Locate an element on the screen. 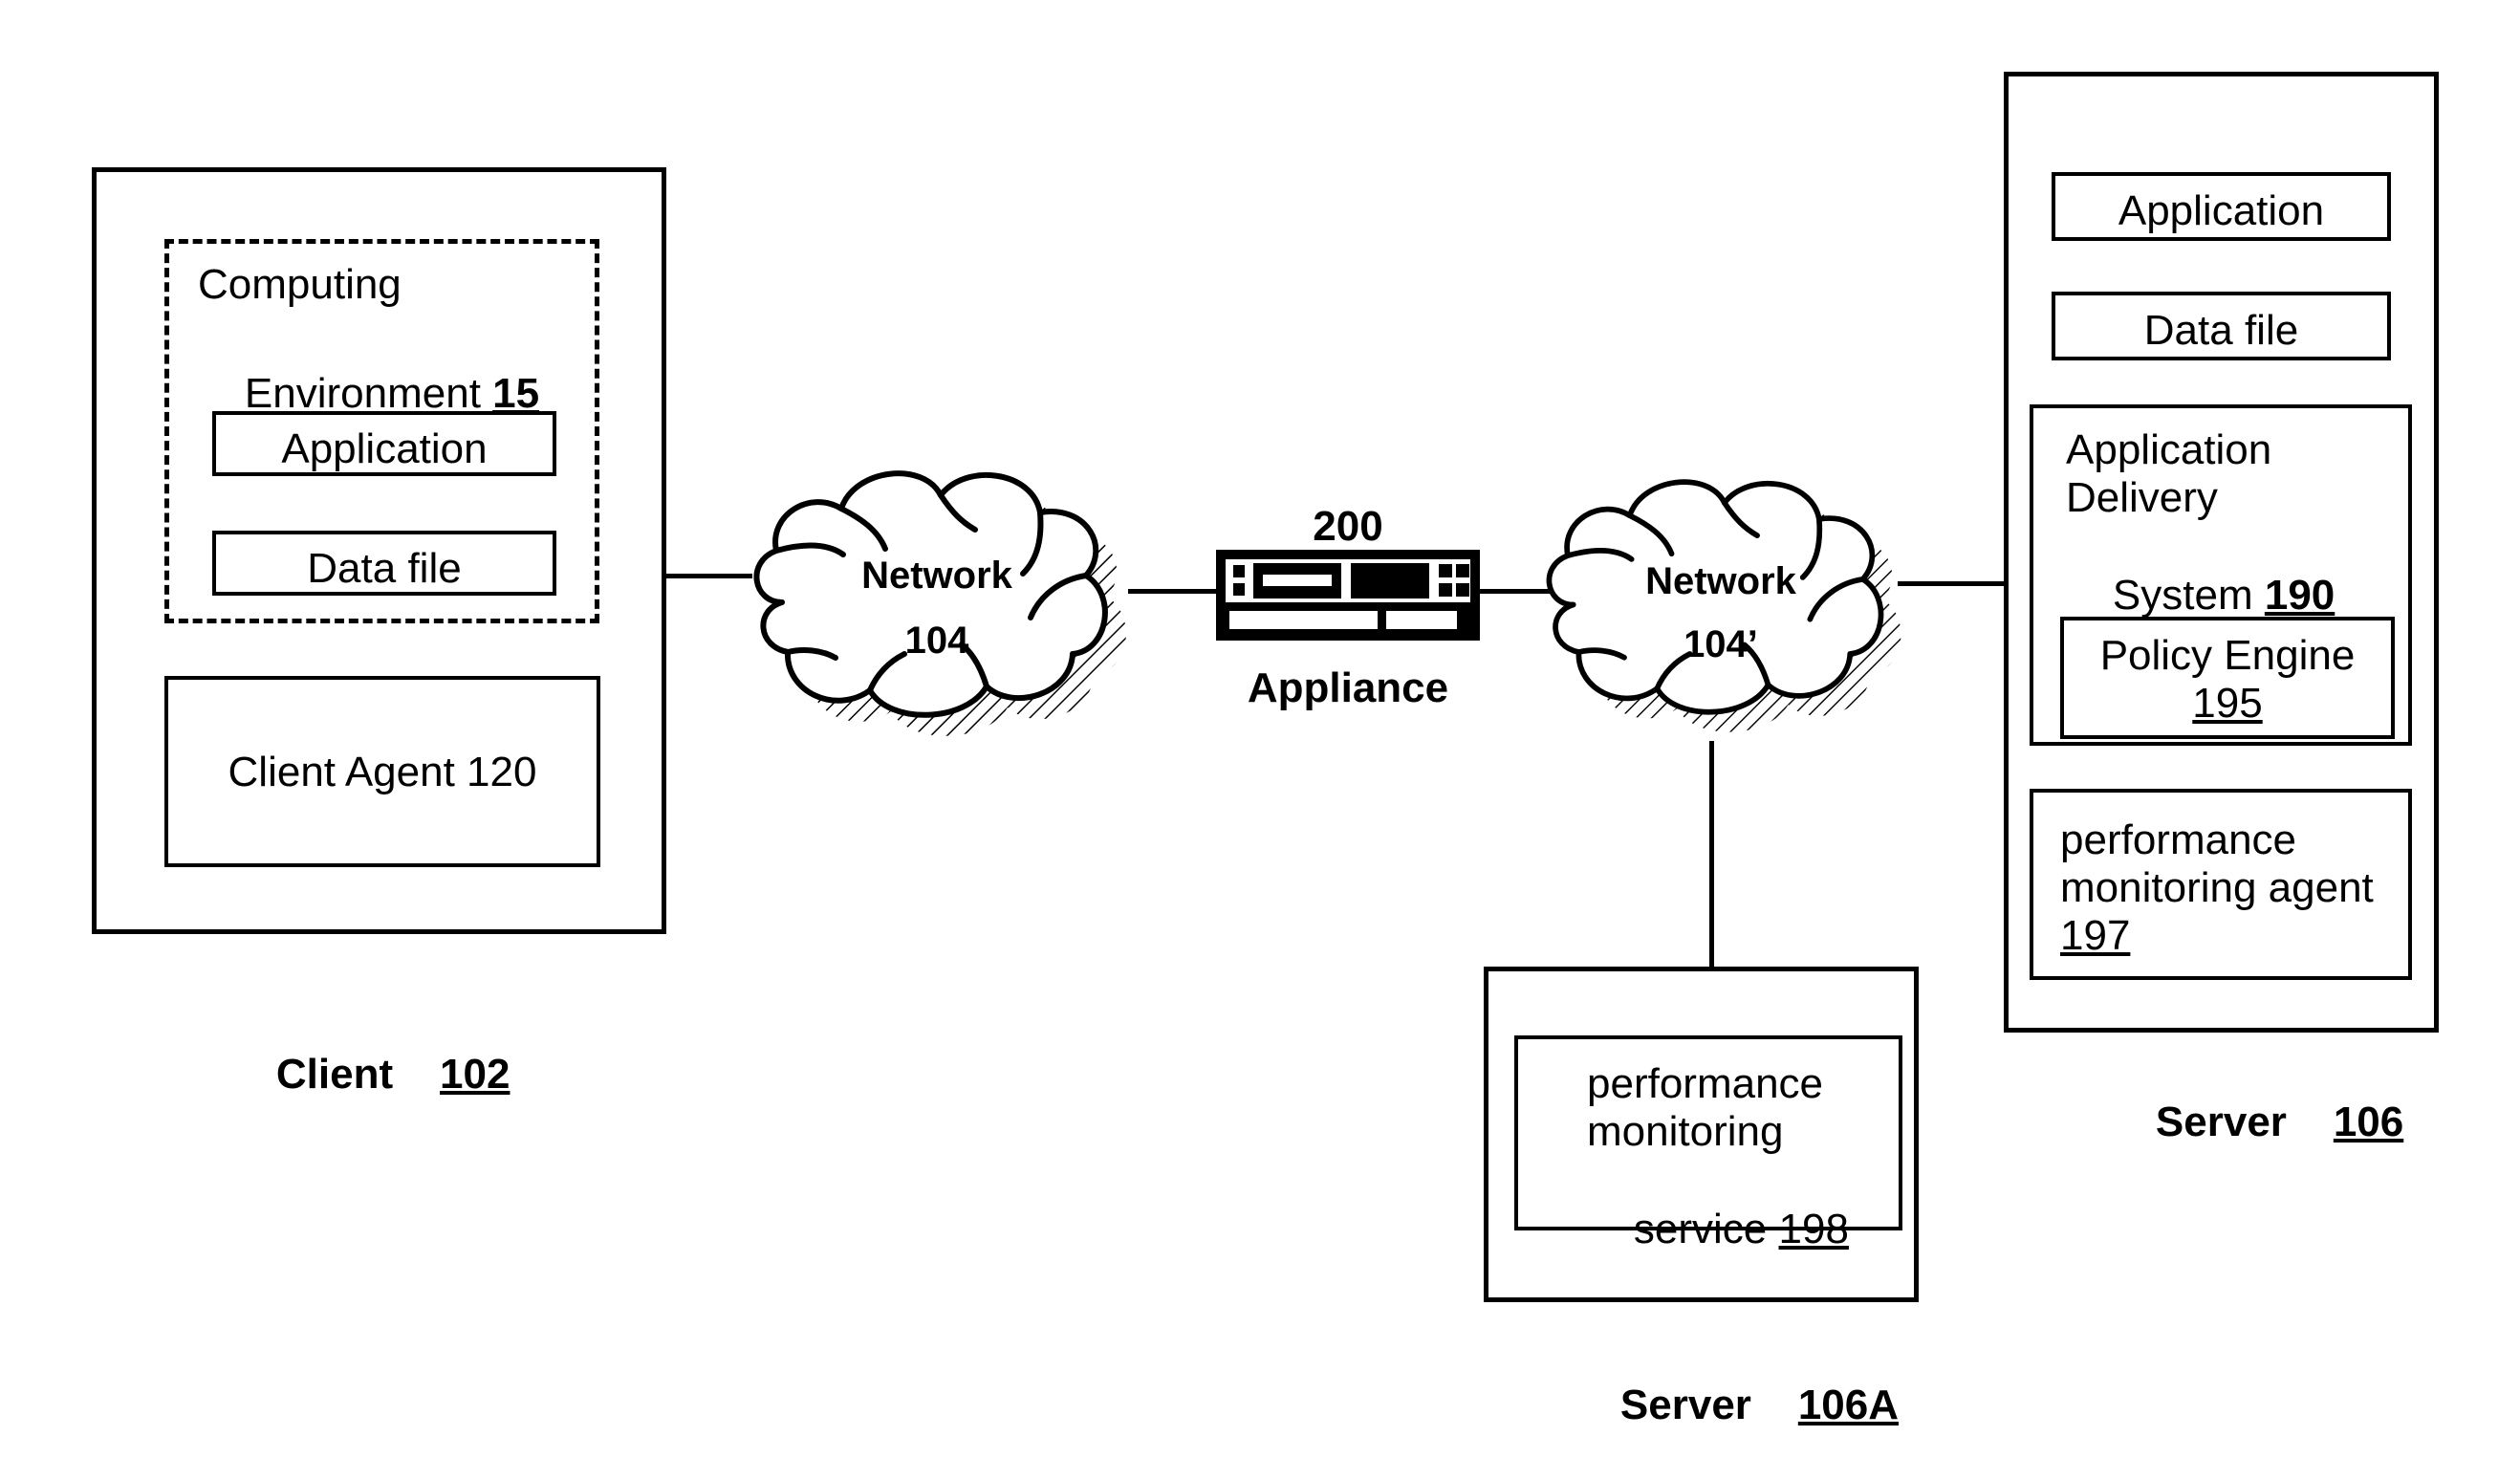 The width and height of the screenshot is (2520, 1480). performance-monitoring-service-line3: service 198 is located at coordinates (1718, 1229).